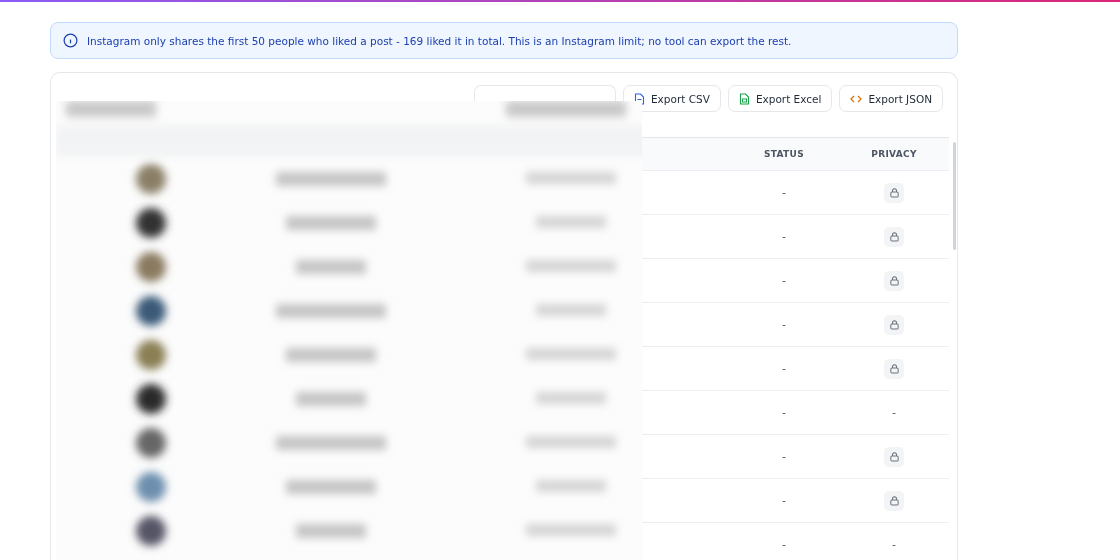  Describe the element at coordinates (784, 154) in the screenshot. I see `column-header: STATUS` at that location.